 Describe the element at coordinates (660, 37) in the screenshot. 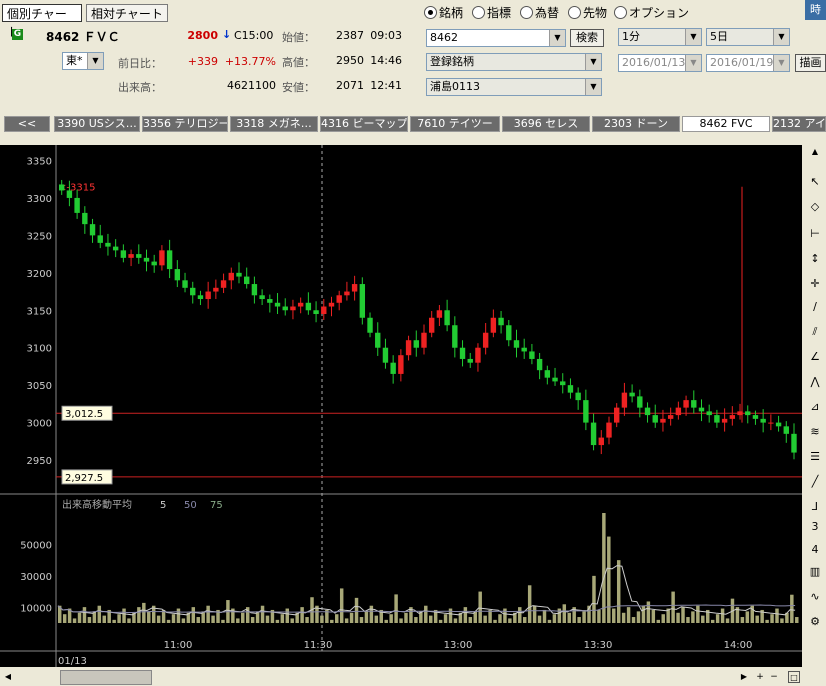

I see `interval-select: 1分 ▼` at that location.